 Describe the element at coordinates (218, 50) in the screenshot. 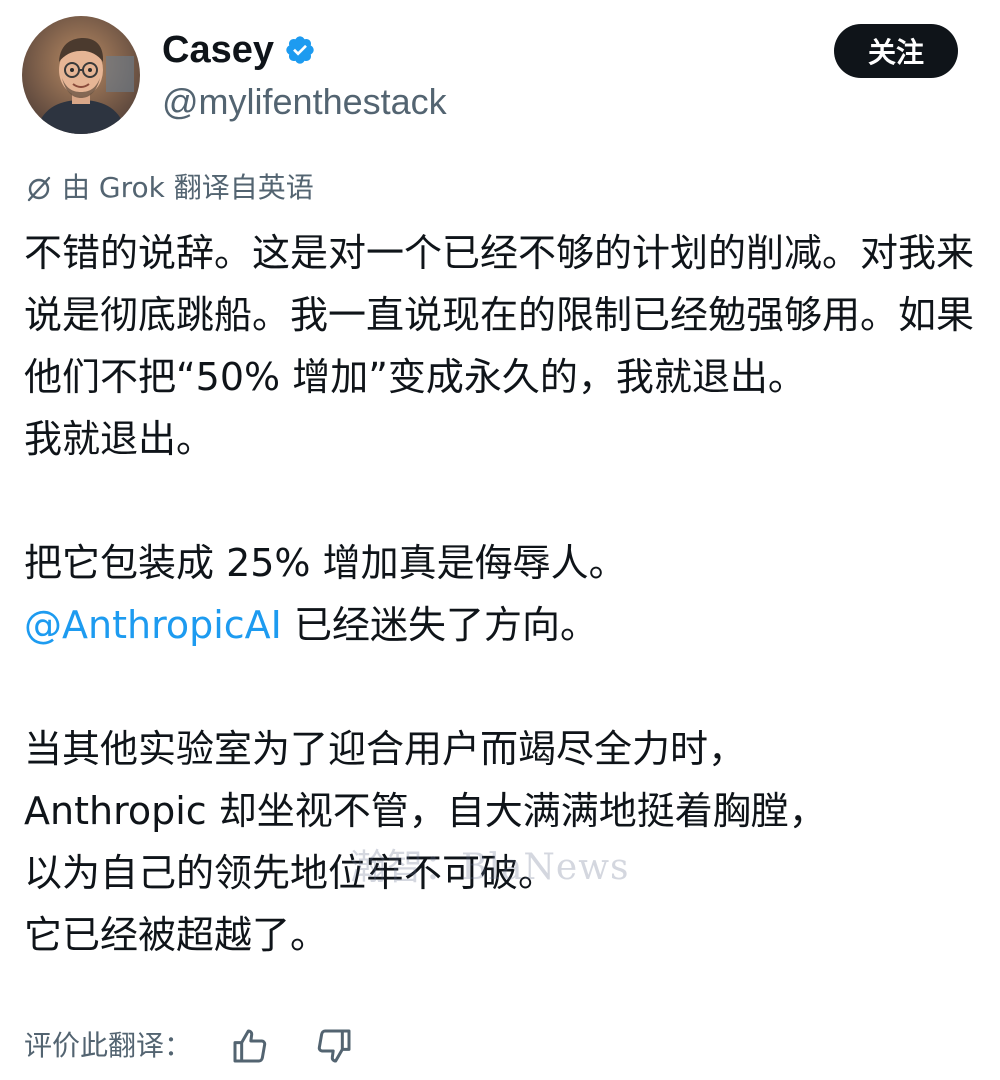

I see `author-display-name: Casey` at that location.